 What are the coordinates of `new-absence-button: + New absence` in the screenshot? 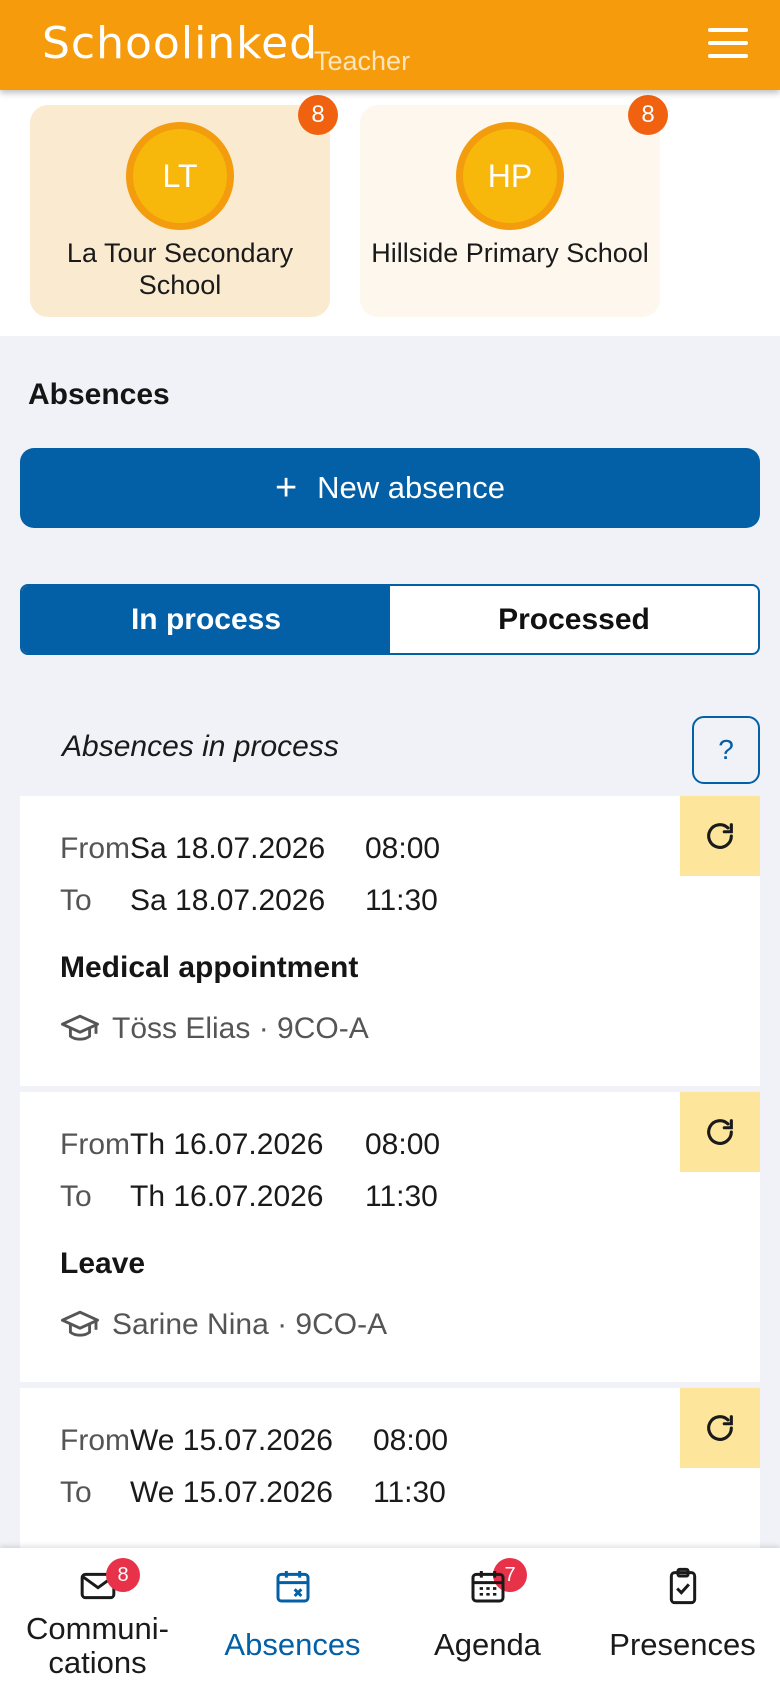 It's located at (390, 488).